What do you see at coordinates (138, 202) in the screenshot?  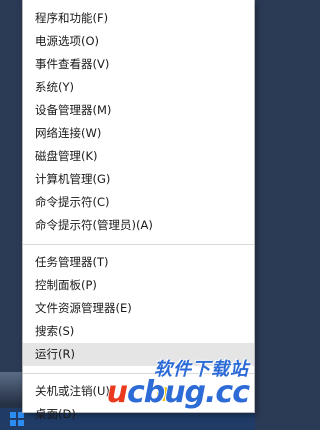 I see `menu-item-command-prompt: 命令提示符(C)` at bounding box center [138, 202].